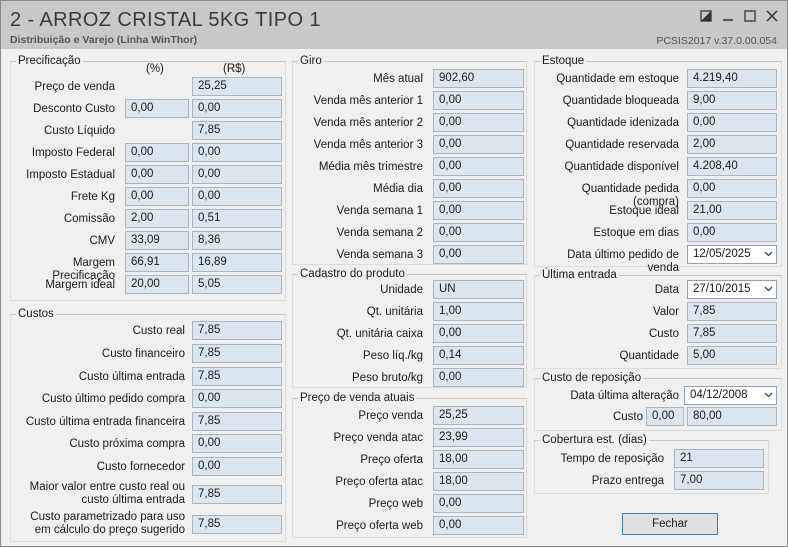  What do you see at coordinates (140, 467) in the screenshot?
I see `custos-label: Custo fornecedor` at bounding box center [140, 467].